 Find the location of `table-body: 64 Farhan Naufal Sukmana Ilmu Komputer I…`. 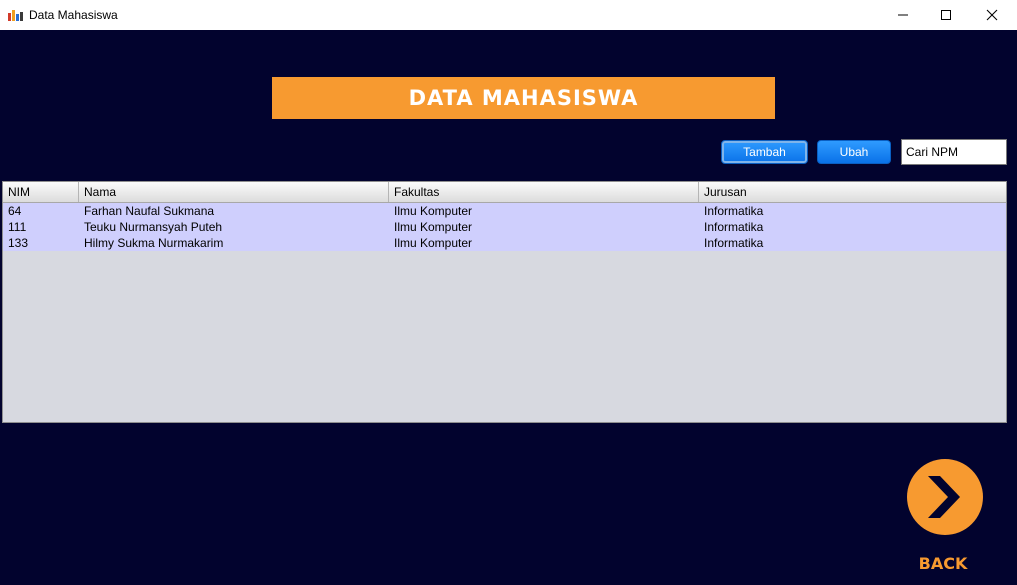

table-body: 64 Farhan Naufal Sukmana Ilmu Komputer I… is located at coordinates (504, 227).